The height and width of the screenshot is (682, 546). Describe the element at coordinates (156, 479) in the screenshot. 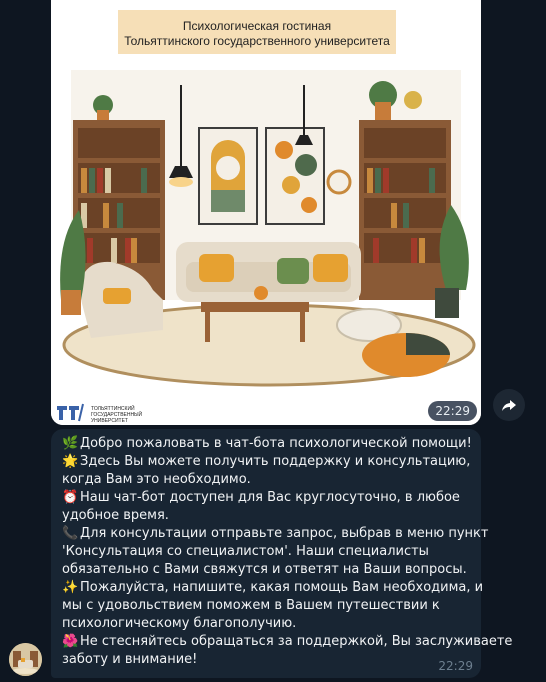

I see `message-line-text: когда Вам это необходимо.` at that location.